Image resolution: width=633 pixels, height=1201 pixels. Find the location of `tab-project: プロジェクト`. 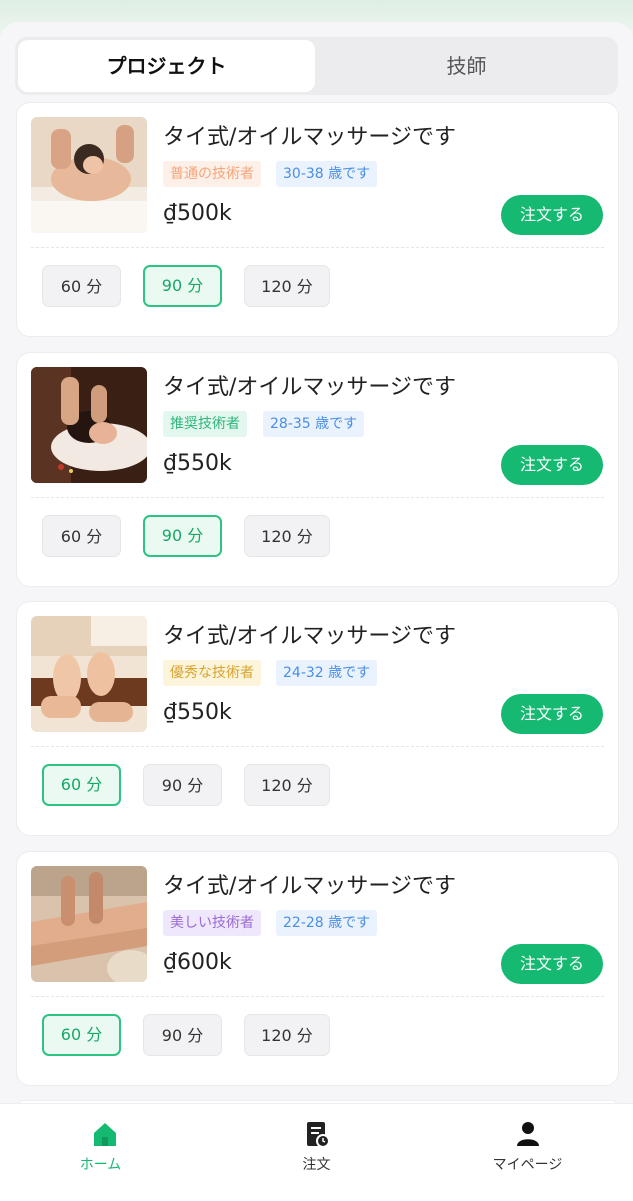

tab-project: プロジェクト is located at coordinates (166, 66).